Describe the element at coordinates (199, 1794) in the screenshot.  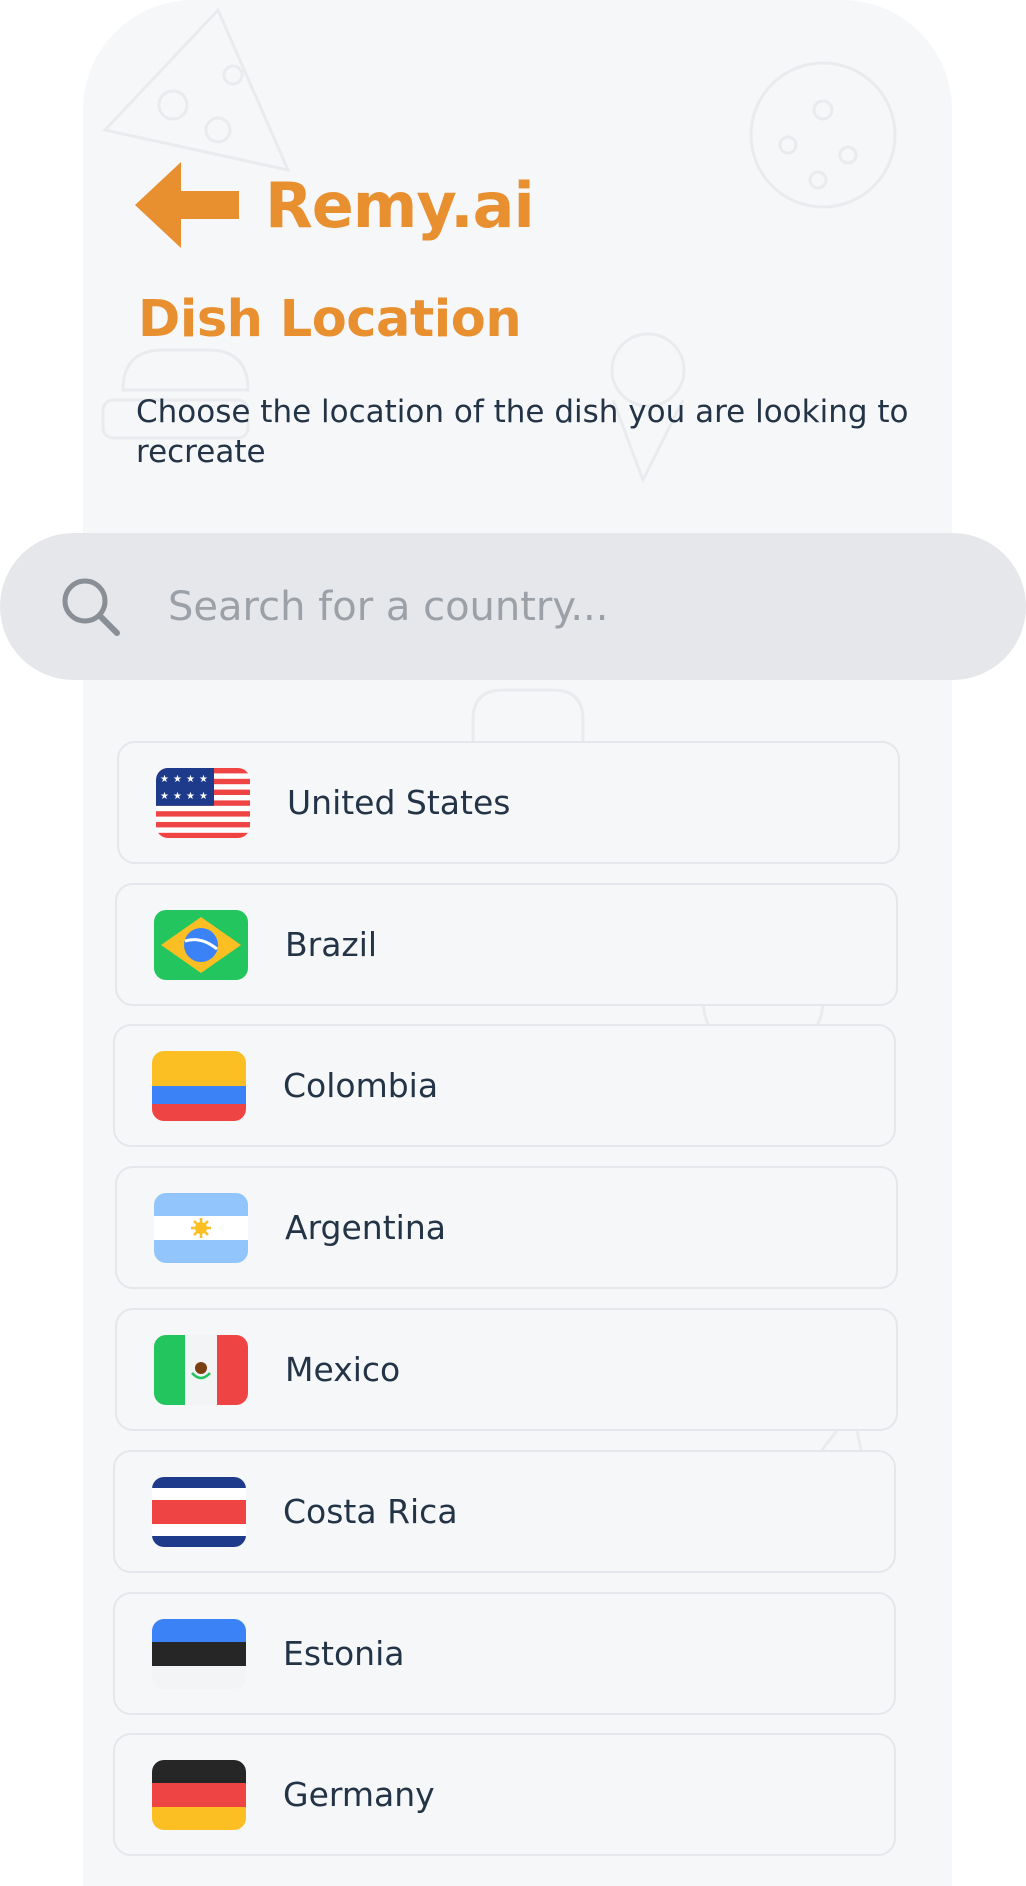
I see `germany-flag-icon` at that location.